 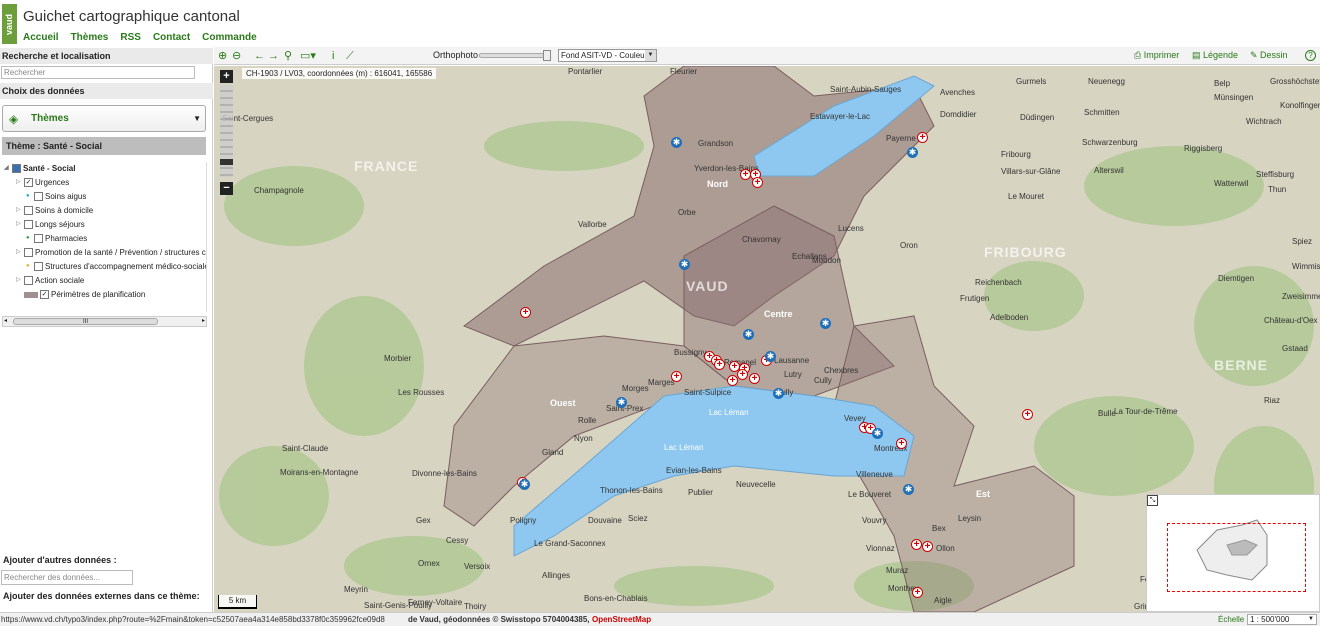 I want to click on overview-map: ⤡, so click(x=1233, y=553).